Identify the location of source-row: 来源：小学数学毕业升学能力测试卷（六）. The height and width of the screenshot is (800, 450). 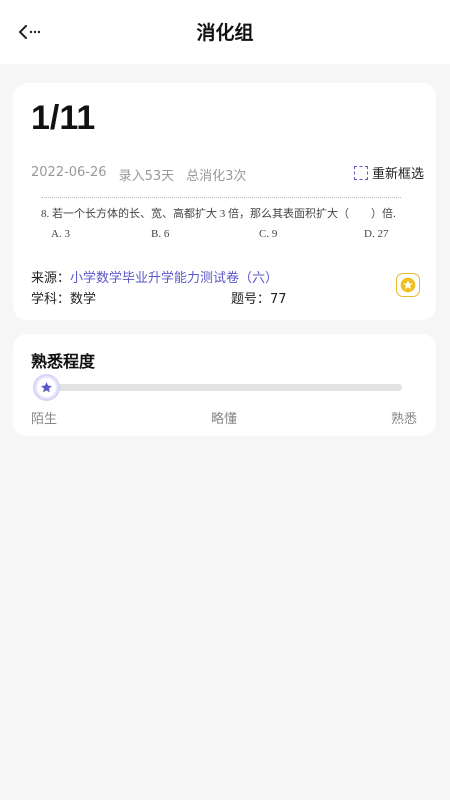
(154, 276).